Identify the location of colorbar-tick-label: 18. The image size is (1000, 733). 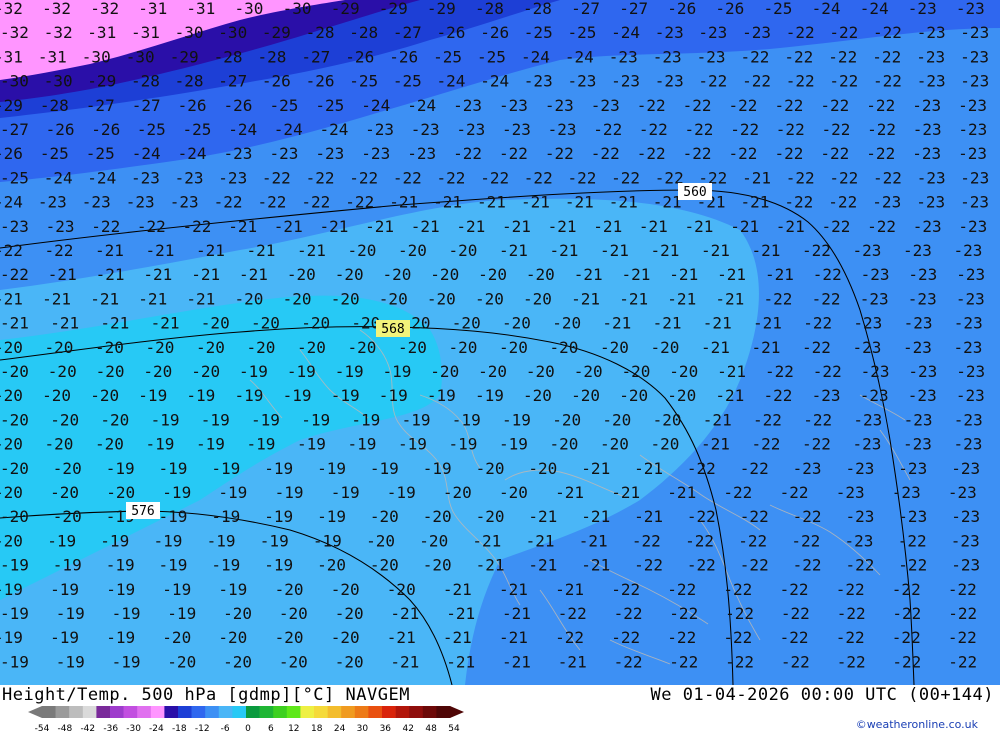
(317, 728).